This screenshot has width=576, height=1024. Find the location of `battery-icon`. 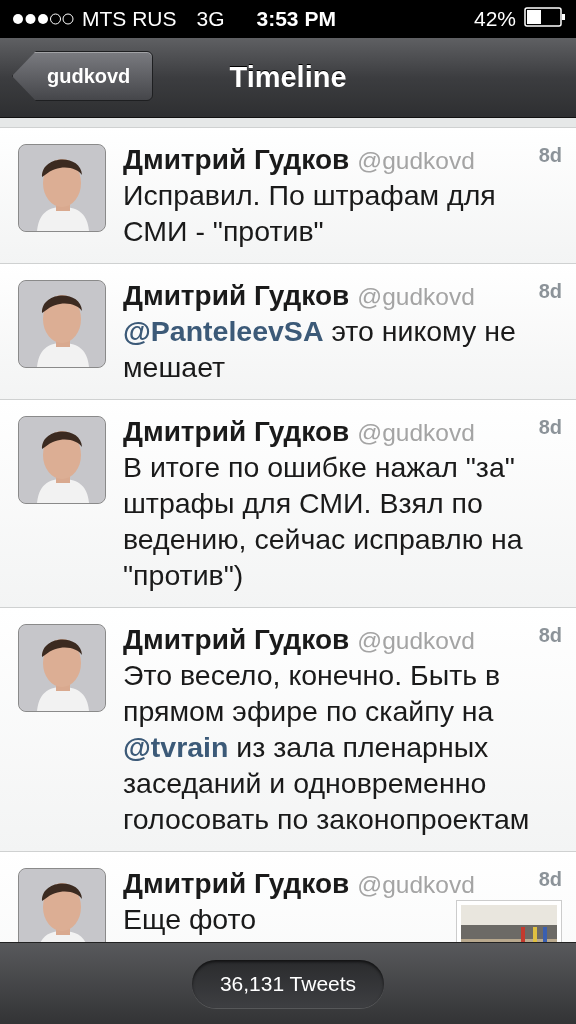

battery-icon is located at coordinates (545, 16).